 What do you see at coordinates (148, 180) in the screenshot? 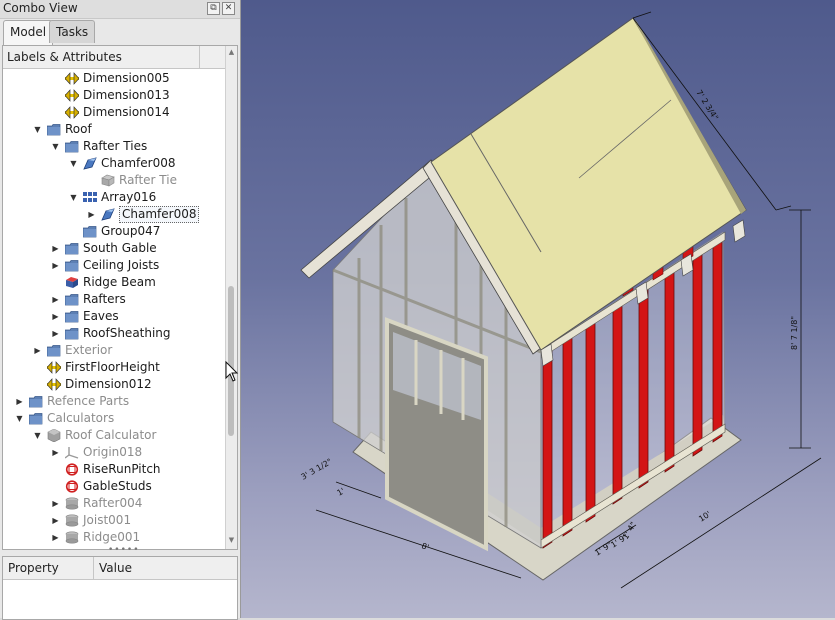
I see `tree-item-label: Rafter Tie` at bounding box center [148, 180].